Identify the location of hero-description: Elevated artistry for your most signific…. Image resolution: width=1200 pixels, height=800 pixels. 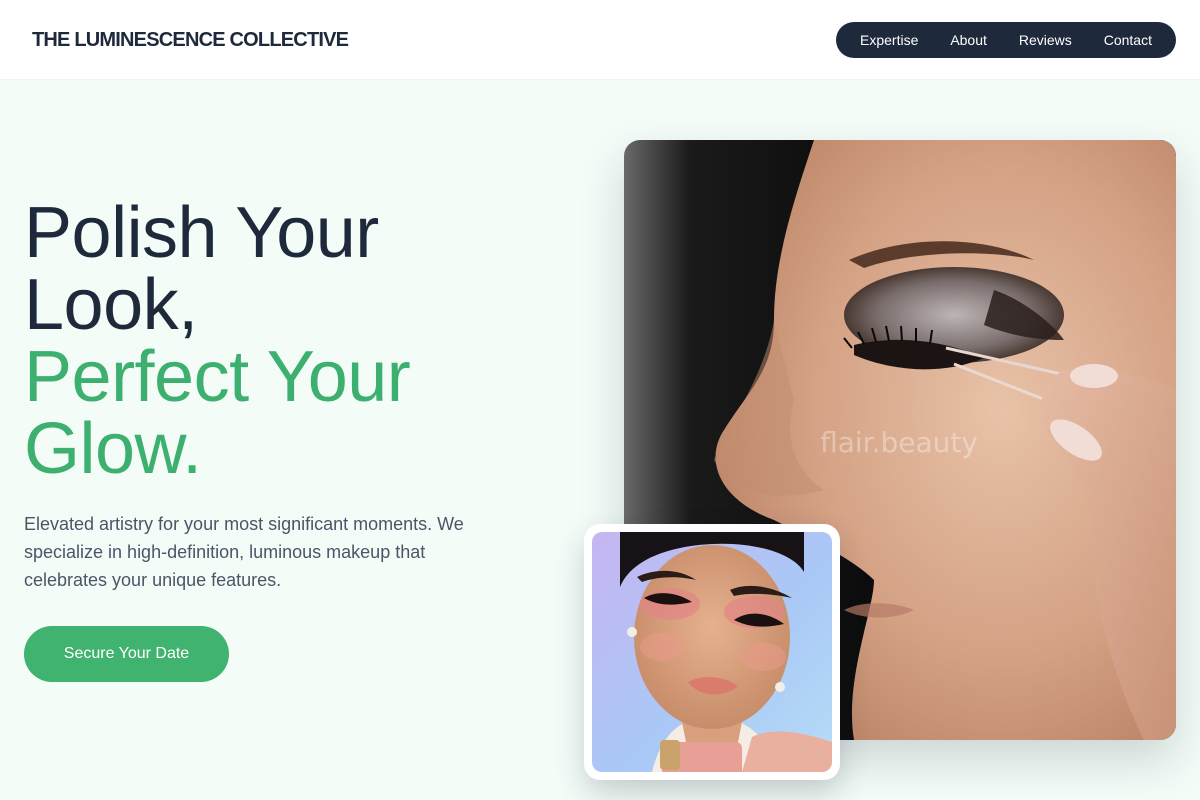
(244, 552).